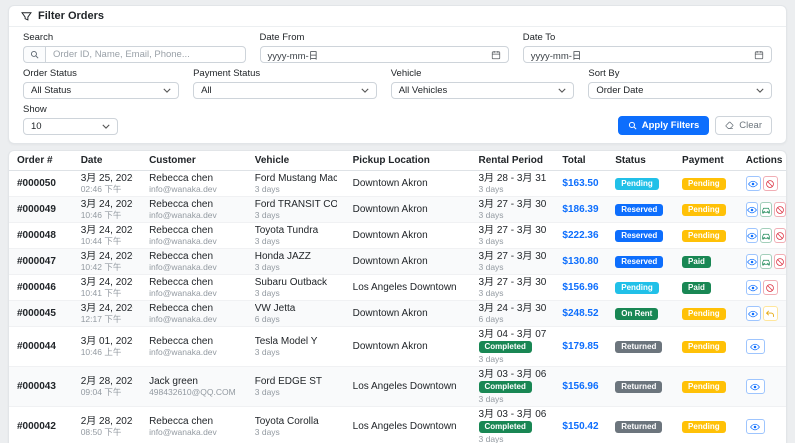 The width and height of the screenshot is (795, 443). Describe the element at coordinates (512, 313) in the screenshot. I see `rental-period-cell: 3月 24 - 3月 30 6 days` at that location.